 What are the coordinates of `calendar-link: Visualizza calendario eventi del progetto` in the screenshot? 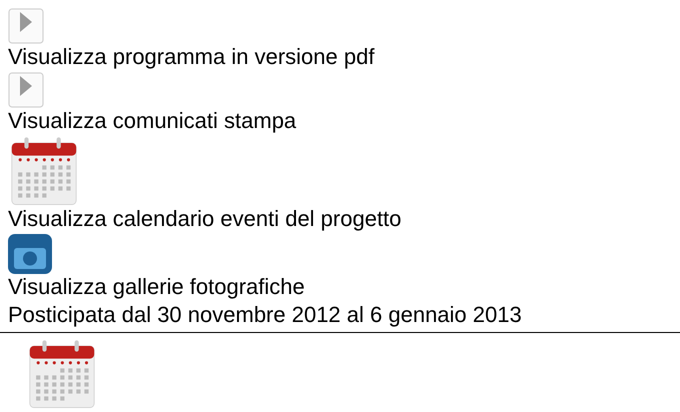 It's located at (205, 219).